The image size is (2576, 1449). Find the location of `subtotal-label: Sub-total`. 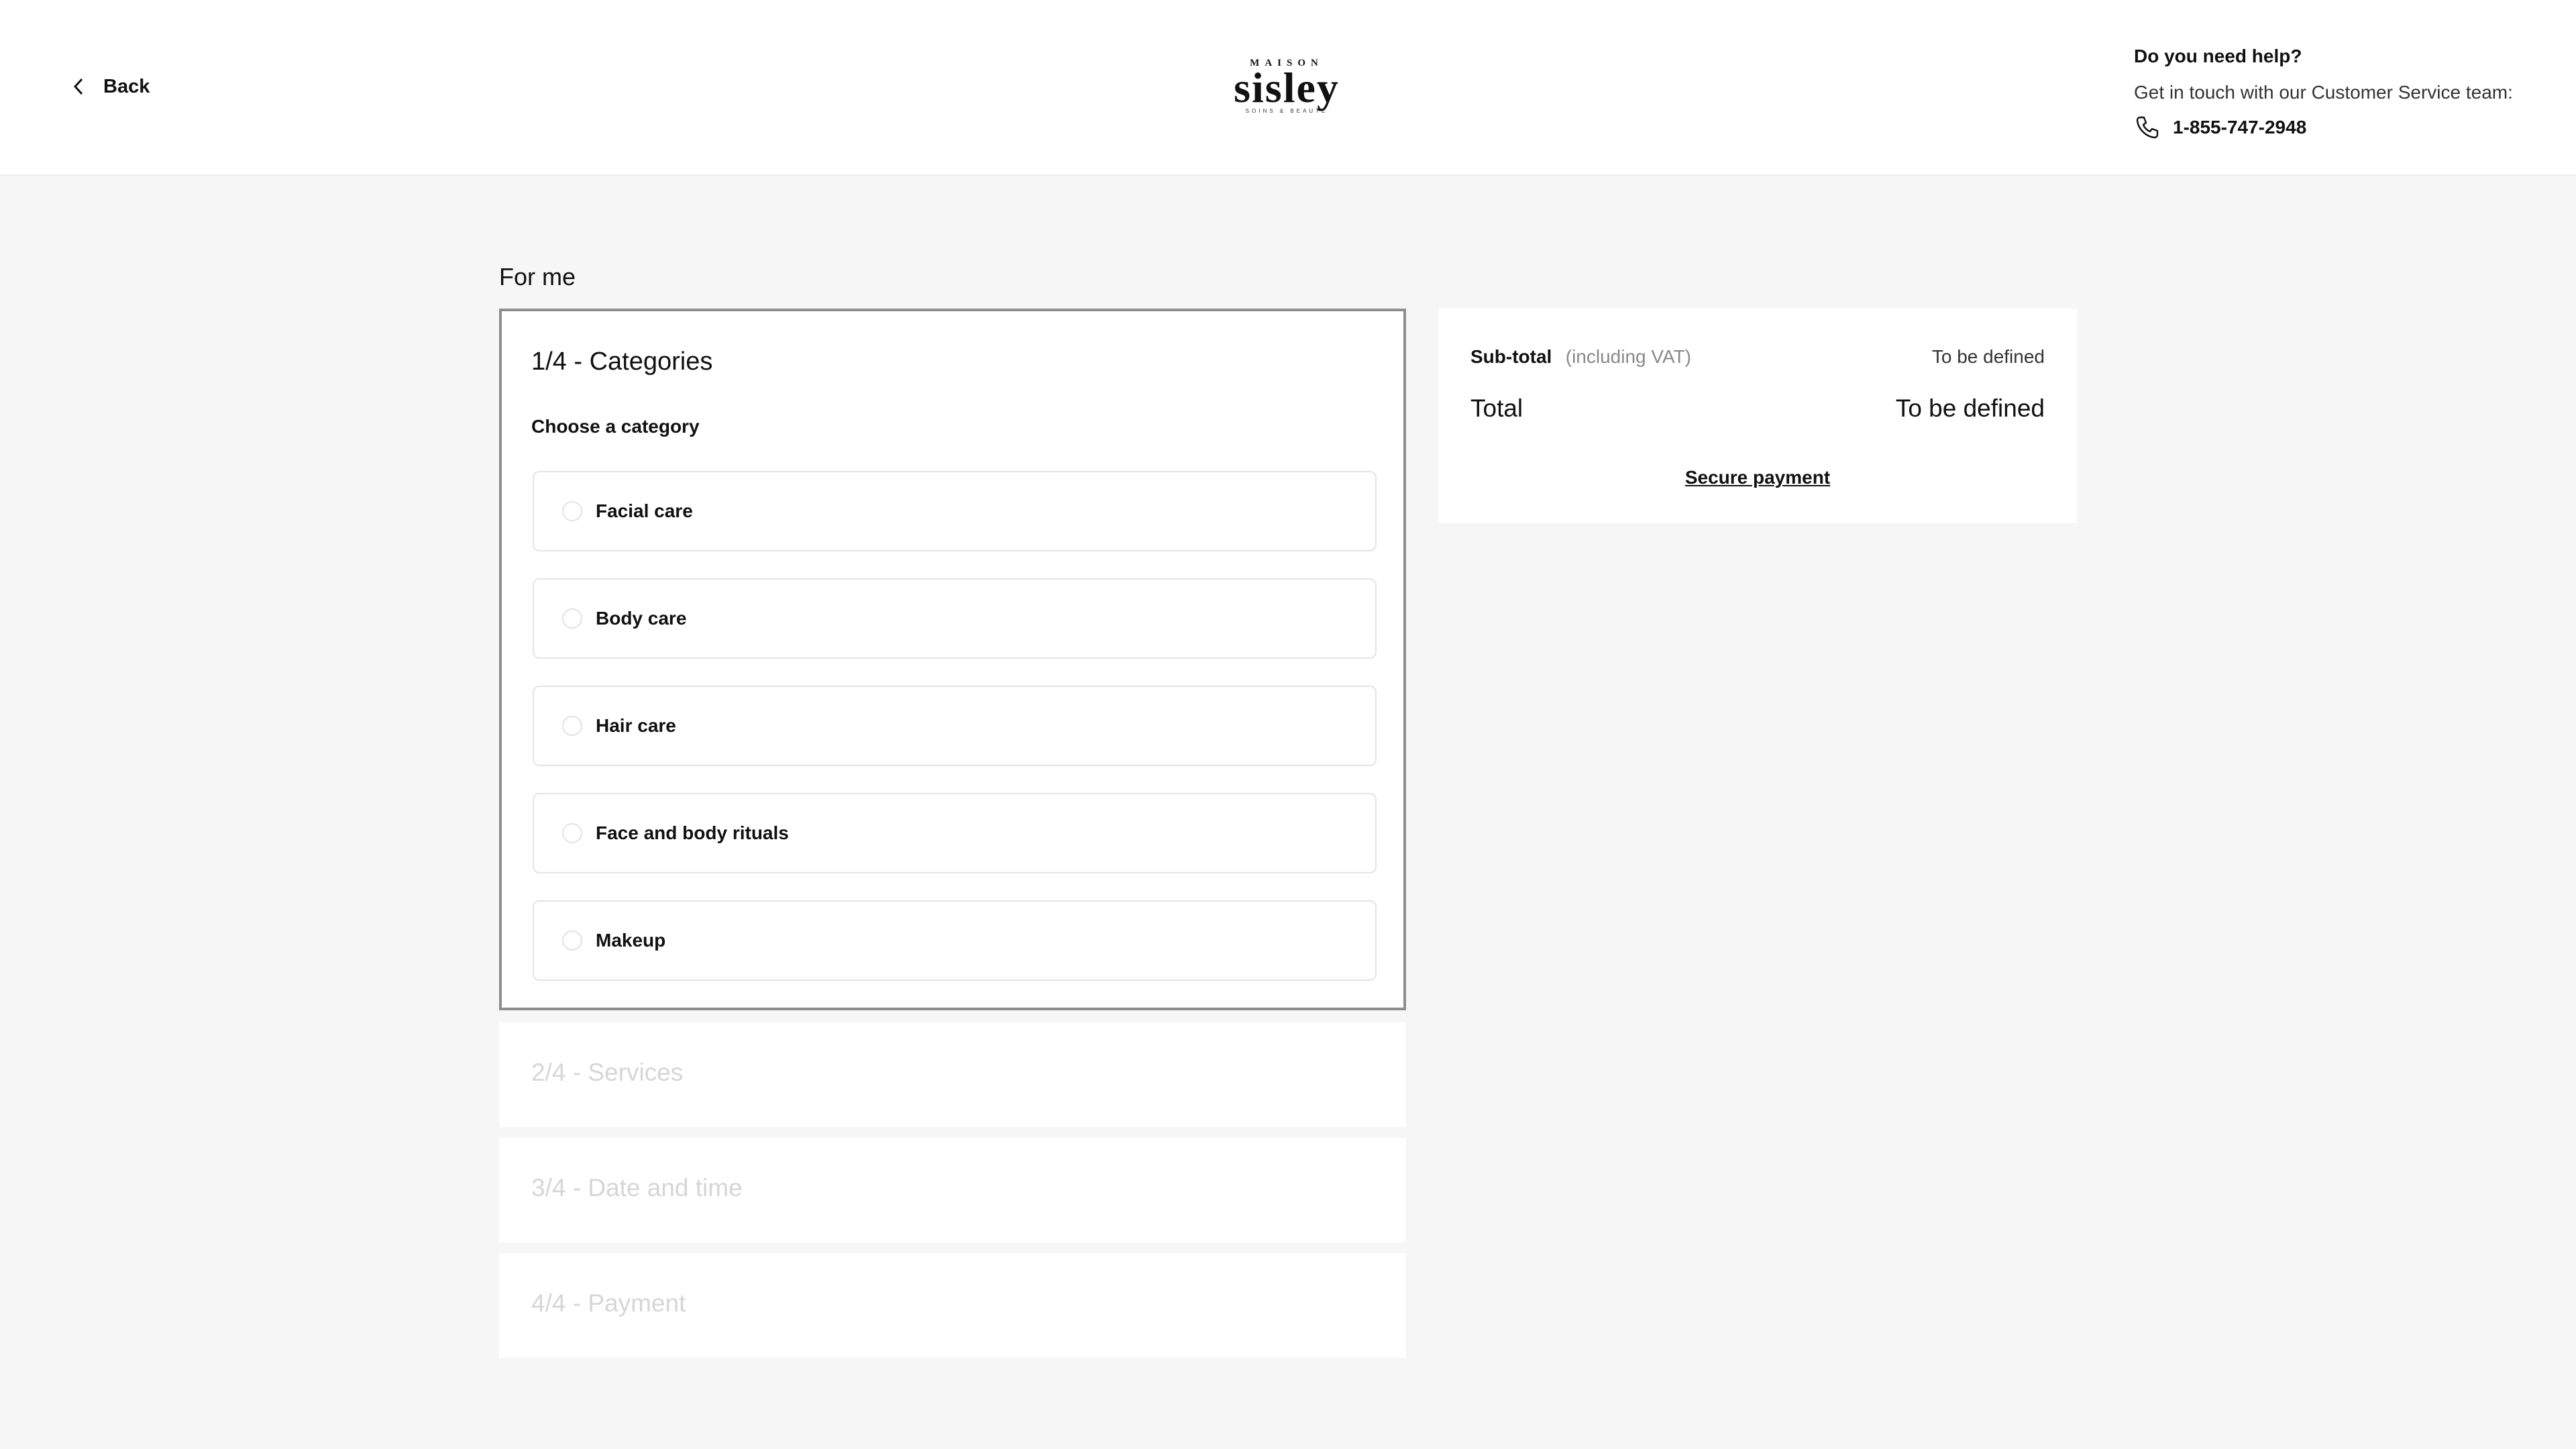

subtotal-label: Sub-total is located at coordinates (1511, 356).